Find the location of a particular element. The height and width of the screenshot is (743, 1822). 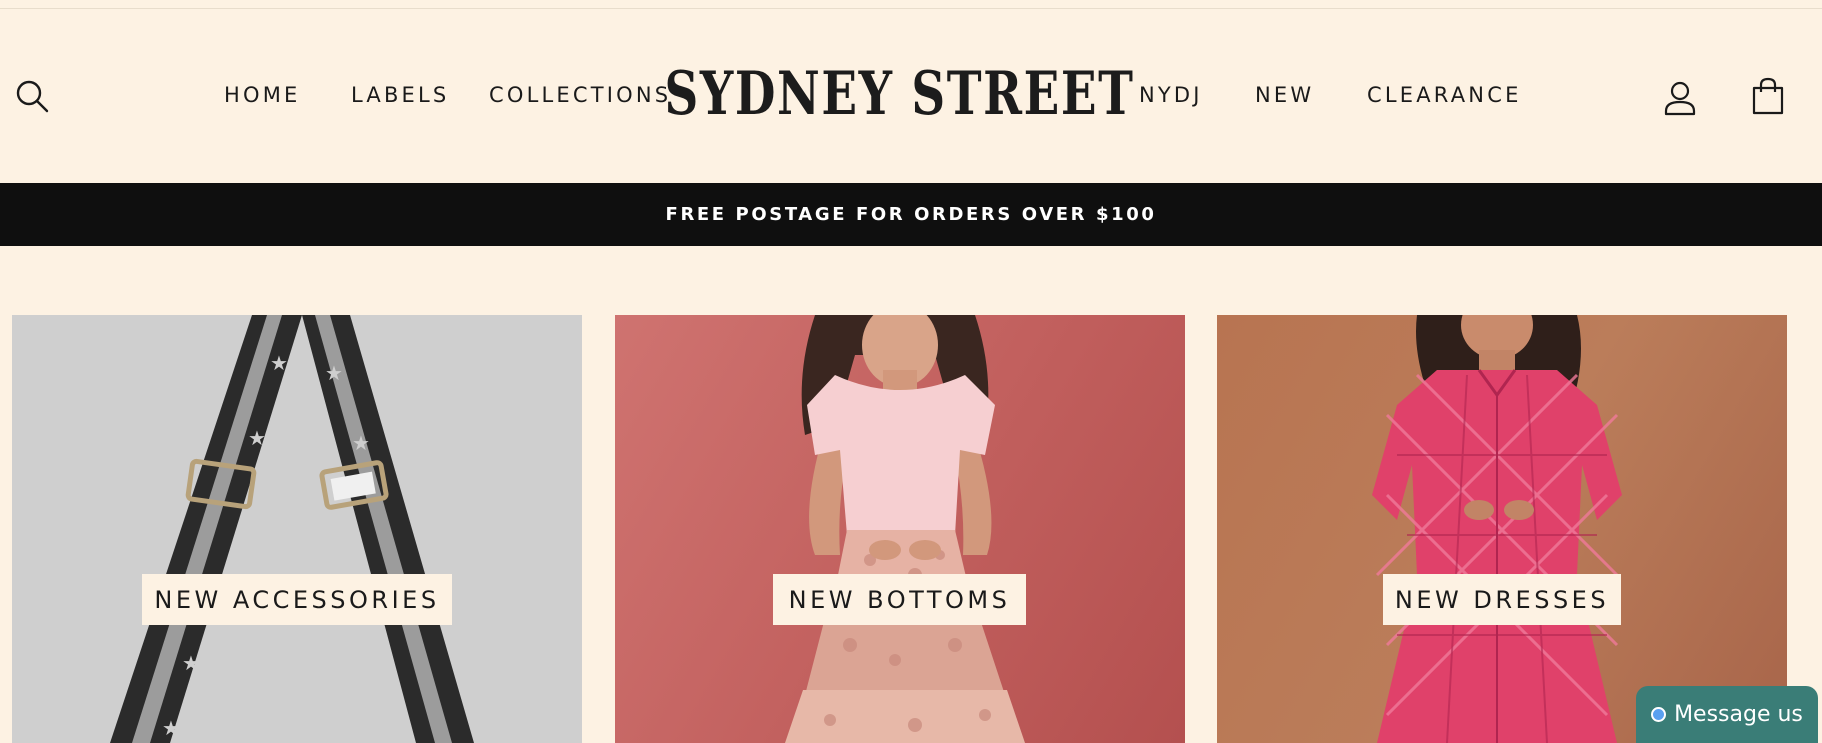

tile-label-dresses: NEW DRESSES is located at coordinates (1502, 599).